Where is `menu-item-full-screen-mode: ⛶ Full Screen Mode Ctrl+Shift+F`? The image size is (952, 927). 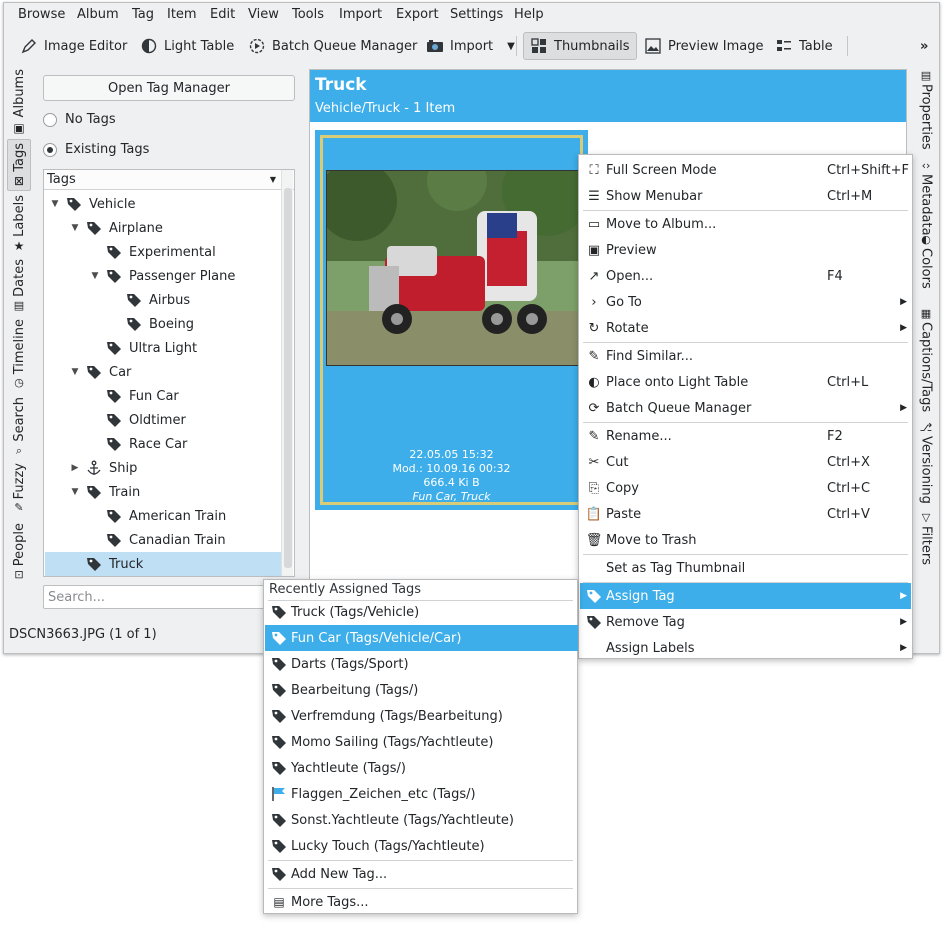
menu-item-full-screen-mode: ⛶ Full Screen Mode Ctrl+Shift+F is located at coordinates (745, 170).